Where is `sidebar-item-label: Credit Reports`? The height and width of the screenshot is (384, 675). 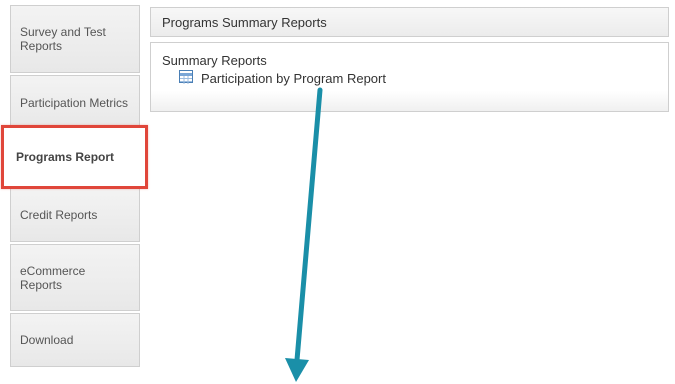
sidebar-item-label: Credit Reports is located at coordinates (59, 215).